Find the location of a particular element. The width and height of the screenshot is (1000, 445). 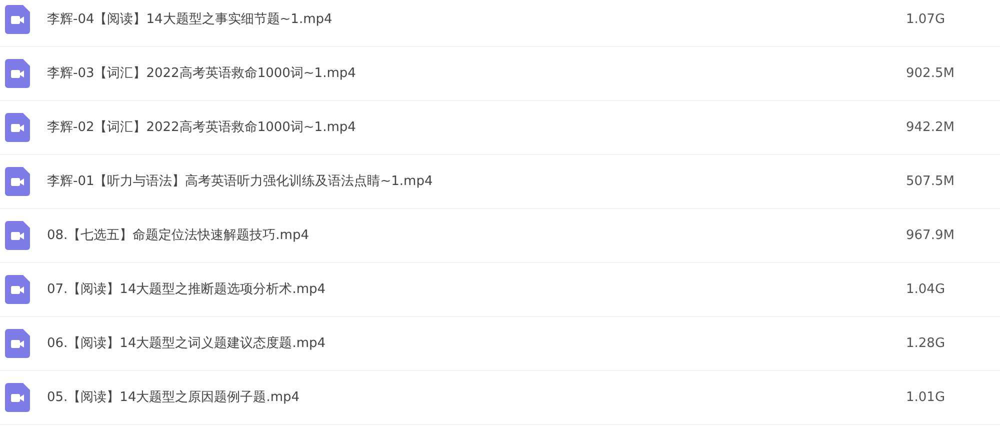

file-size: 967.9M is located at coordinates (931, 235).